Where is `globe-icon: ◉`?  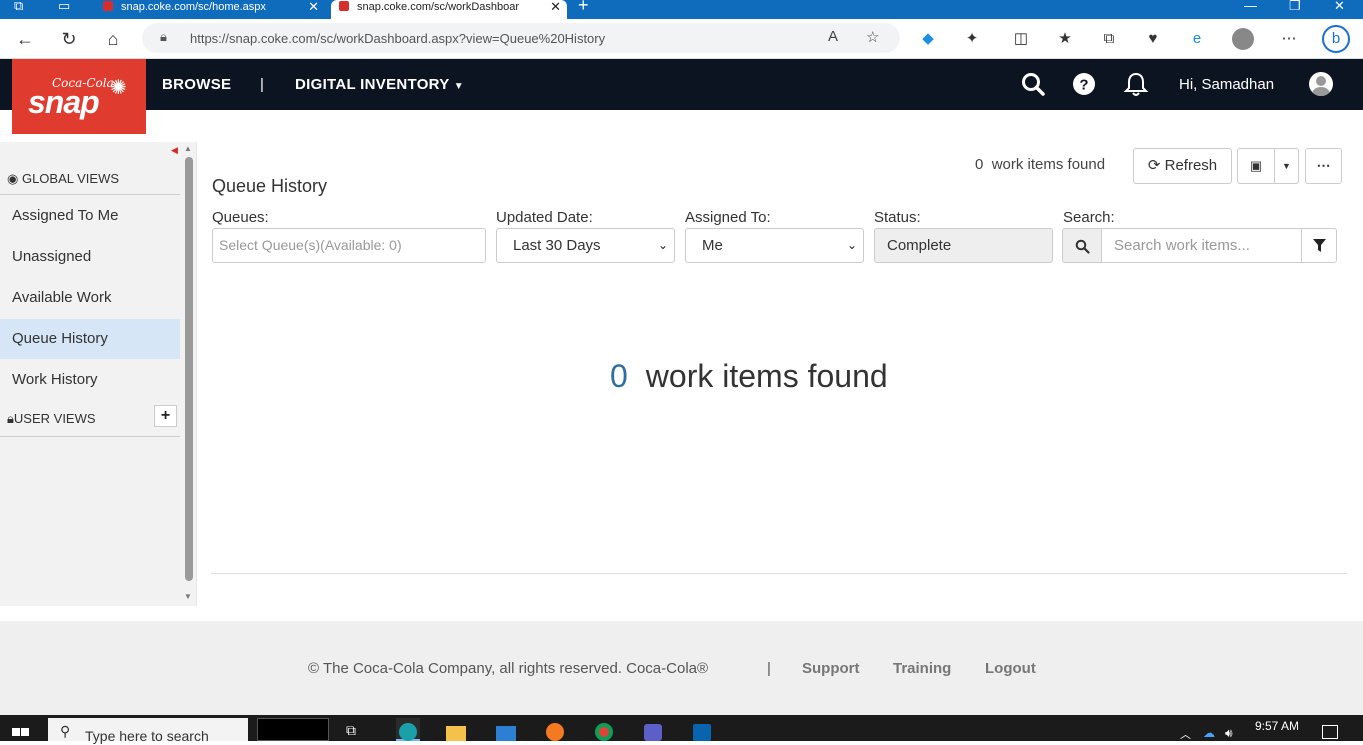
globe-icon: ◉ is located at coordinates (13, 178).